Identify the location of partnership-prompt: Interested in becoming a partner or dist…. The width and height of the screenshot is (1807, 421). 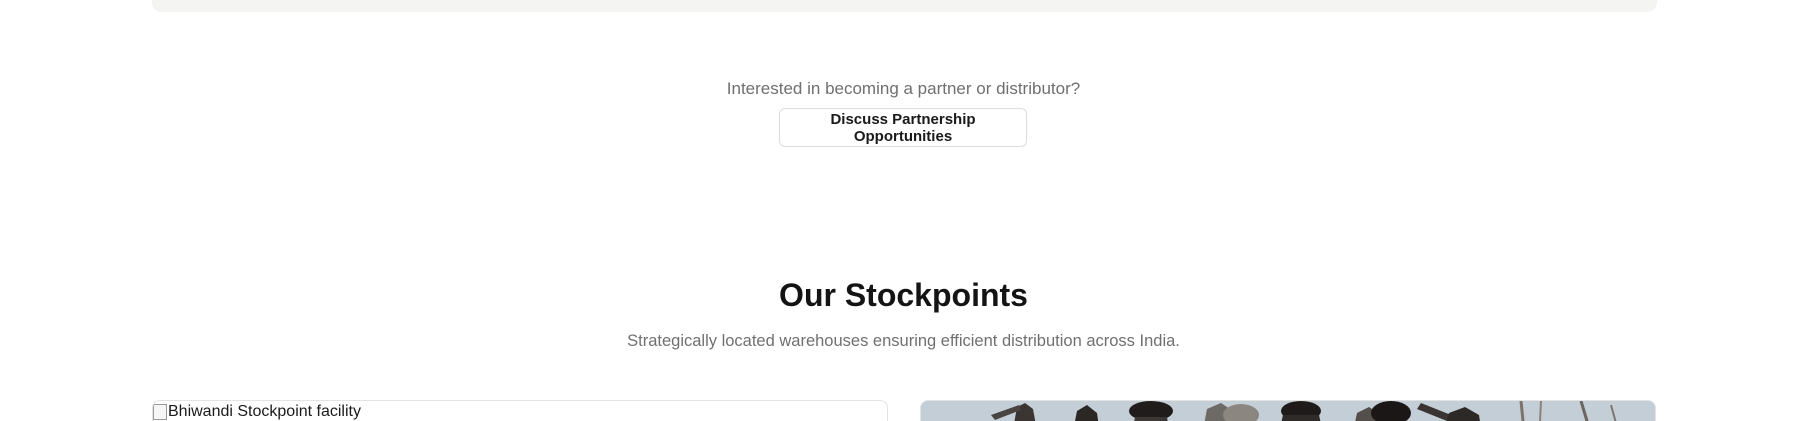
(903, 88).